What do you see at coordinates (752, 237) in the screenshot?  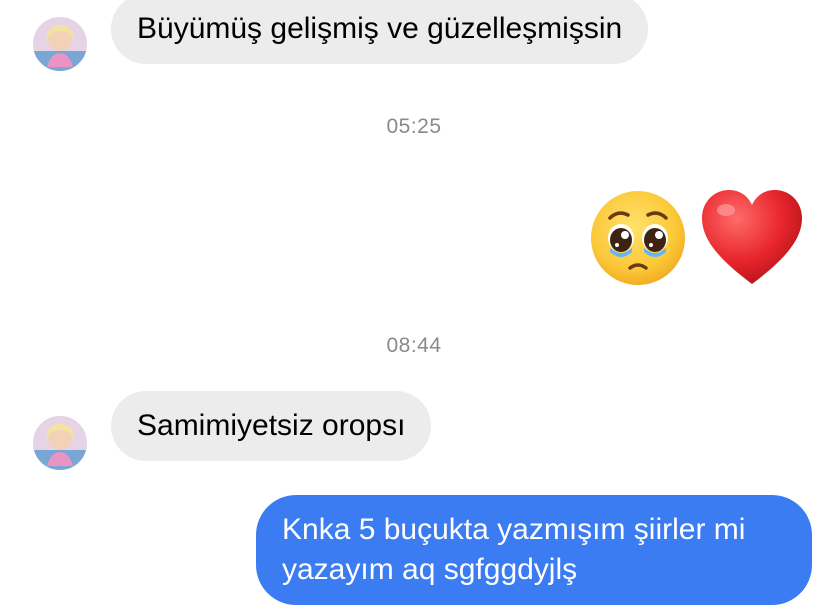 I see `red-heart-emoji` at bounding box center [752, 237].